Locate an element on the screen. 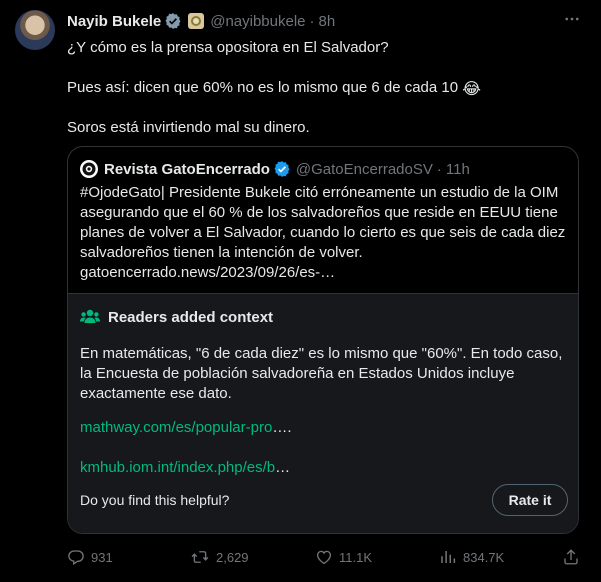 The image size is (601, 582). link-suffix: …. is located at coordinates (282, 427).